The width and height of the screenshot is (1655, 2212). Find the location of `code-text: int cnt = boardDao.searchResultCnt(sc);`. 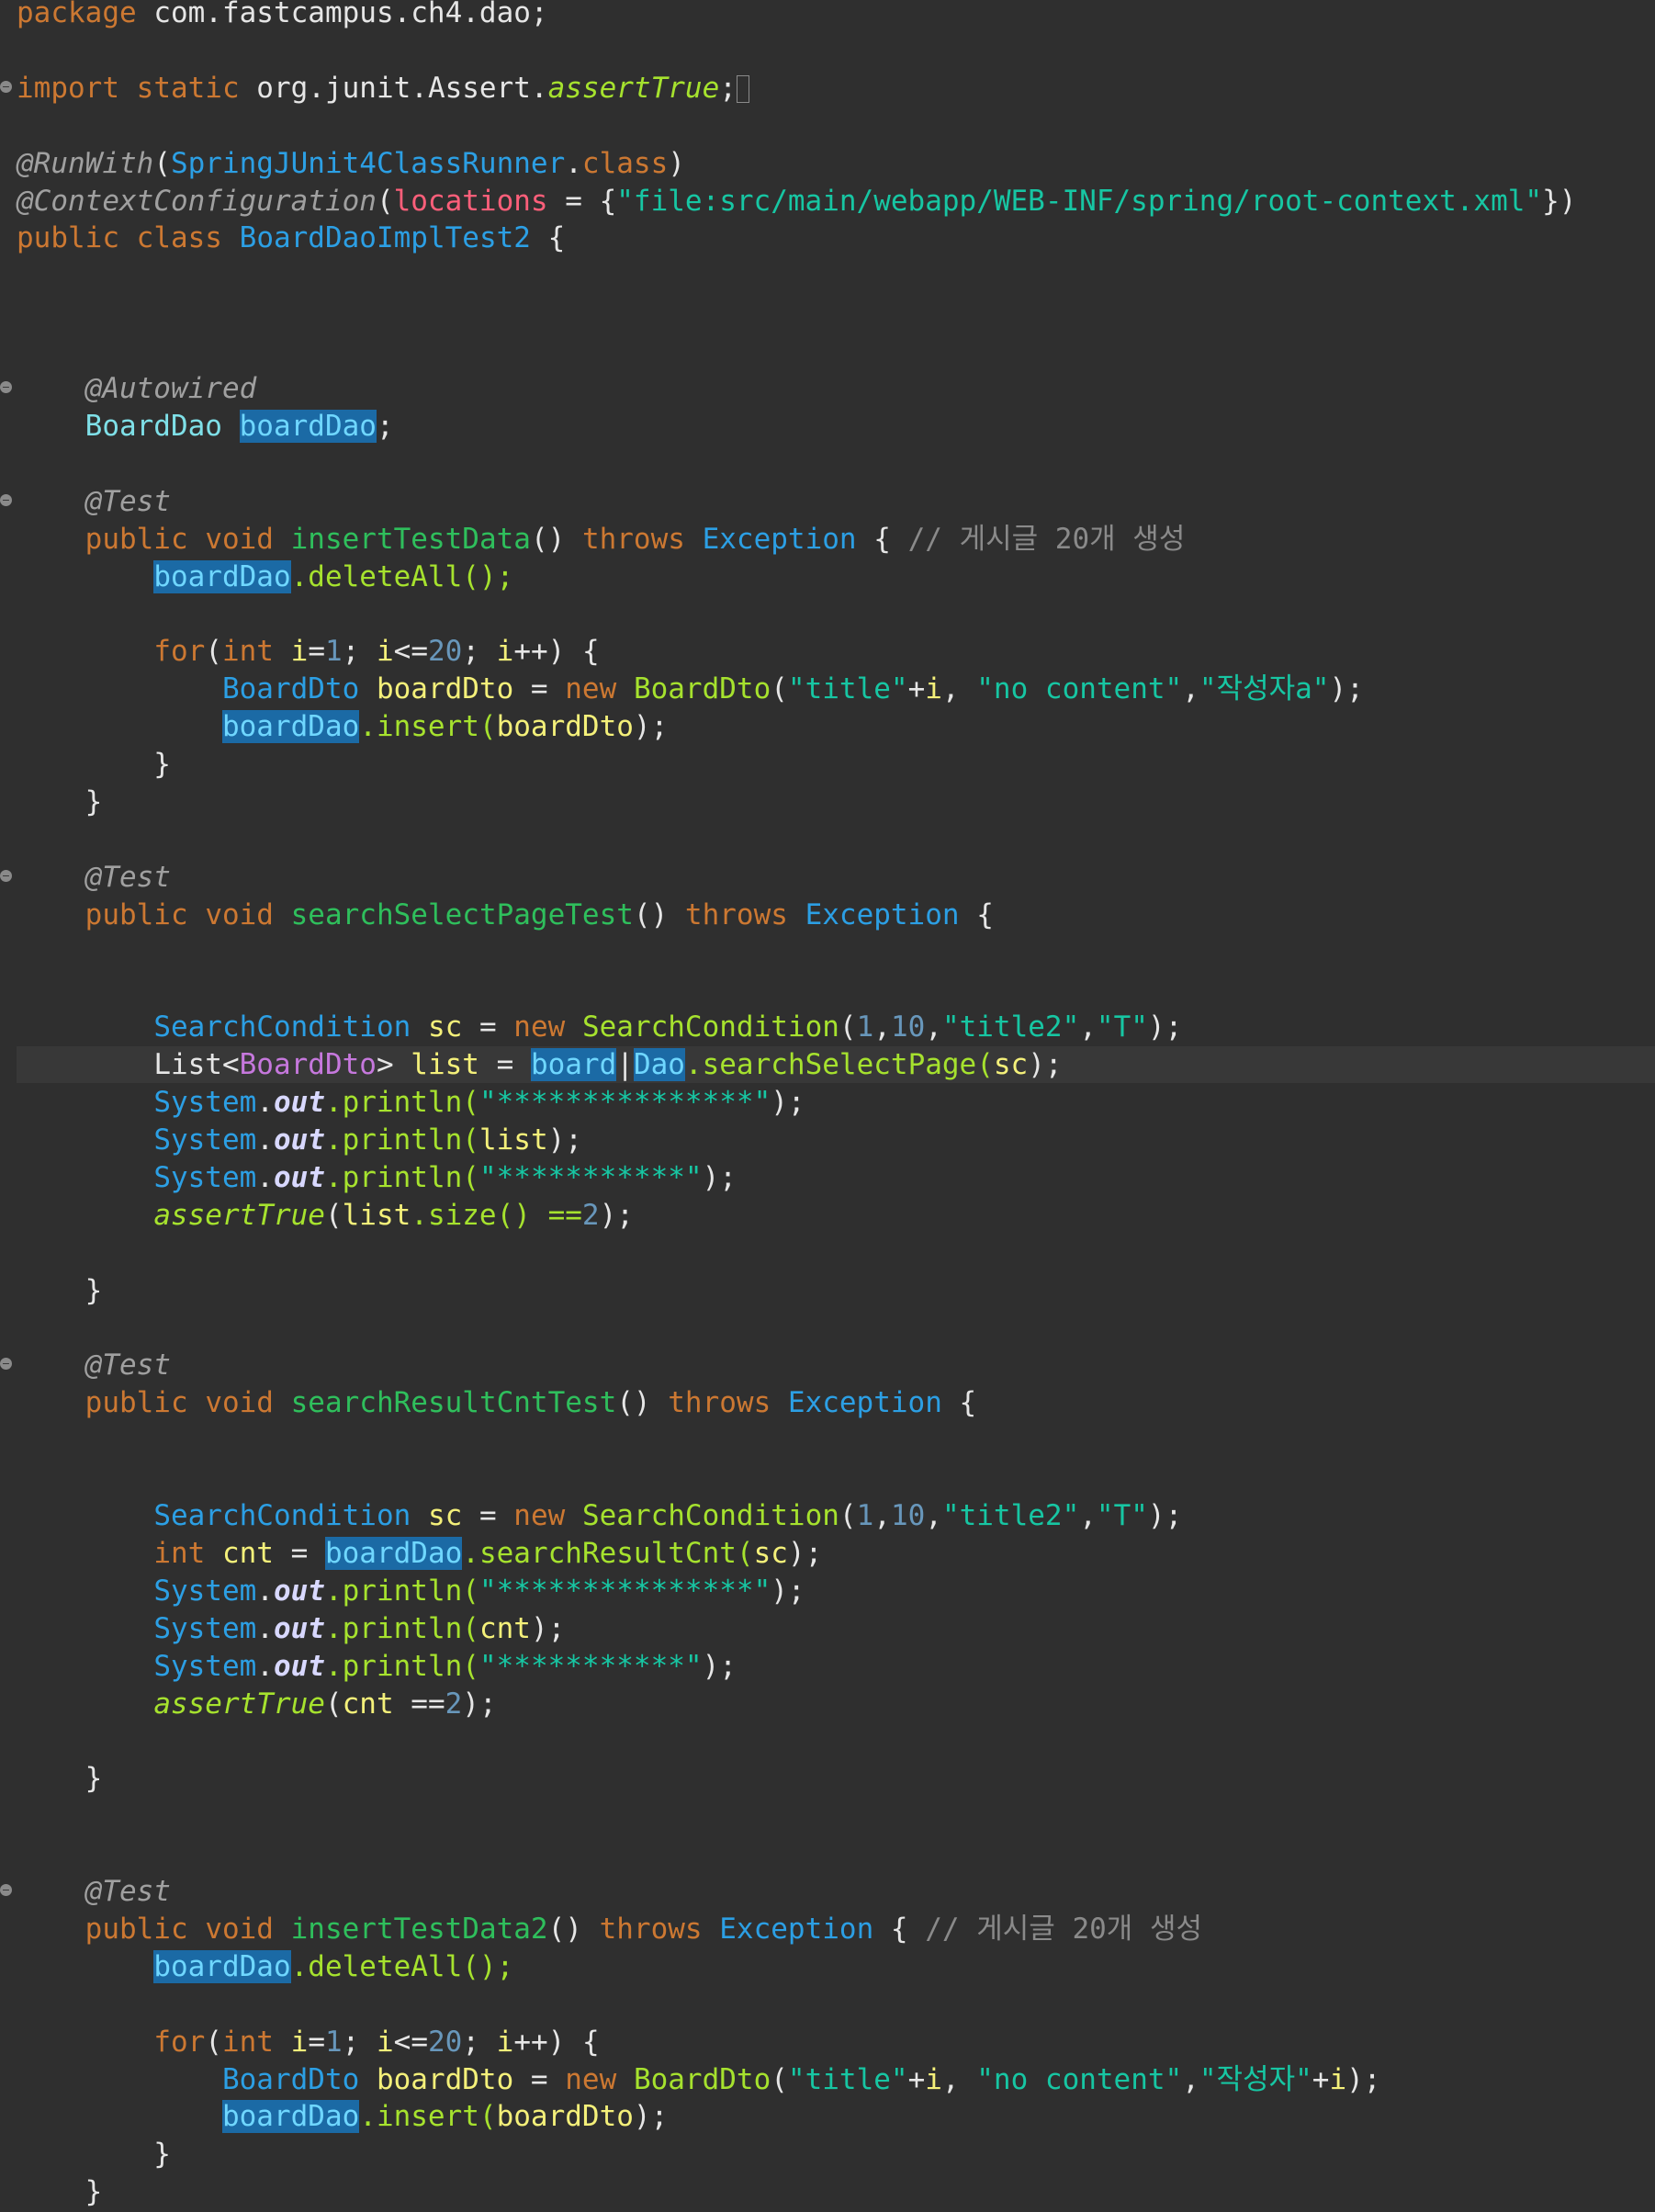

code-text: int cnt = boardDao.searchResultCnt(sc); is located at coordinates (419, 1553).